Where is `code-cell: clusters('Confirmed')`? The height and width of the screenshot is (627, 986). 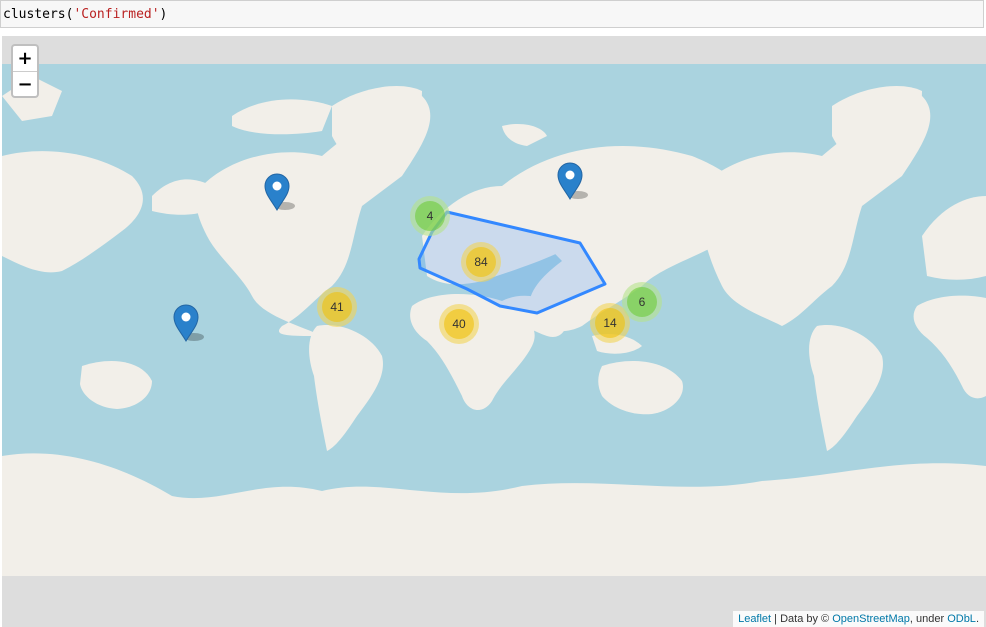 code-cell: clusters('Confirmed') is located at coordinates (492, 14).